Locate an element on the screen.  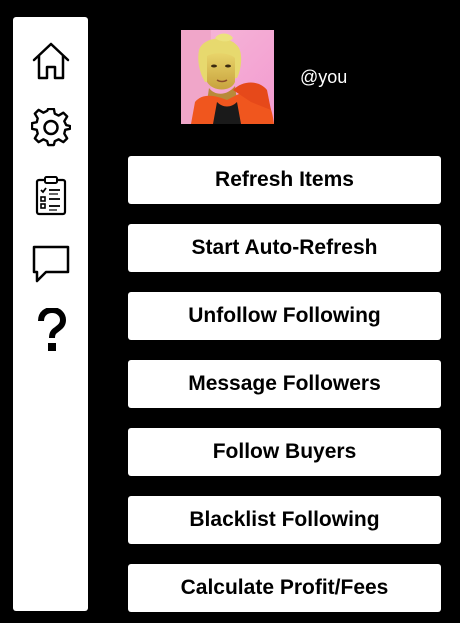
question-mark-icon is located at coordinates (51, 329).